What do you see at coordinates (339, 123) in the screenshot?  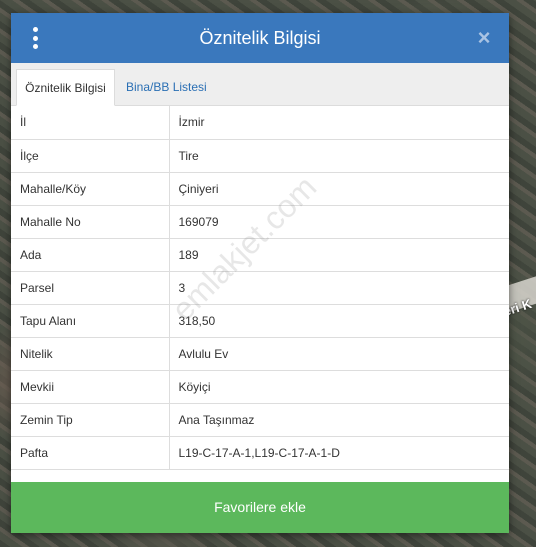 I see `attribute-value: İzmir` at bounding box center [339, 123].